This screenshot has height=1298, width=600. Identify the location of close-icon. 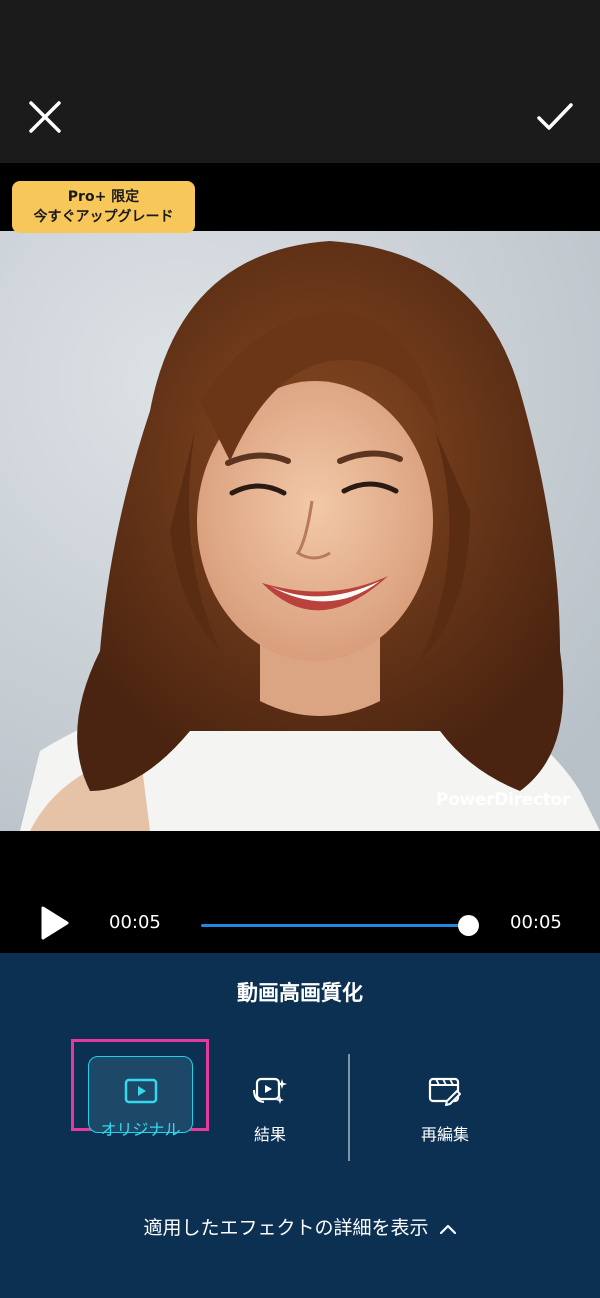
(45, 117).